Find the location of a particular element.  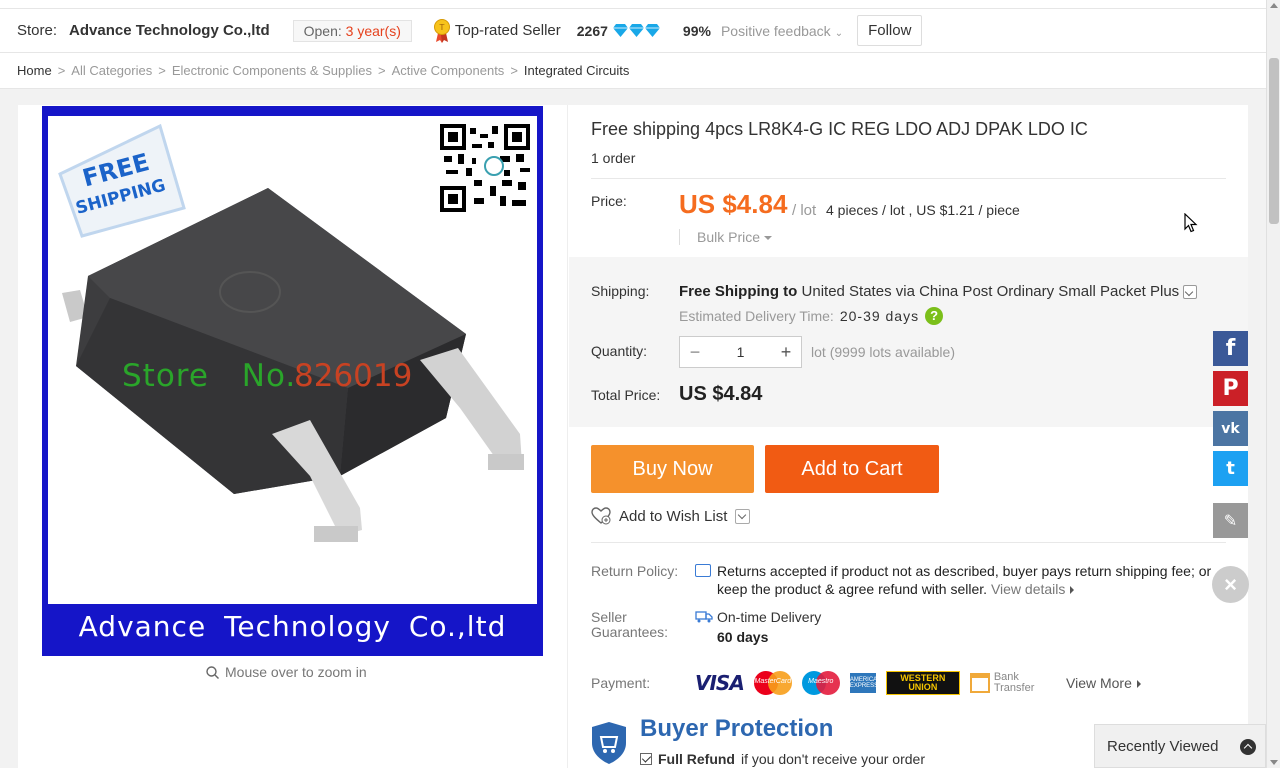

delivery-truck-icon is located at coordinates (704, 617).